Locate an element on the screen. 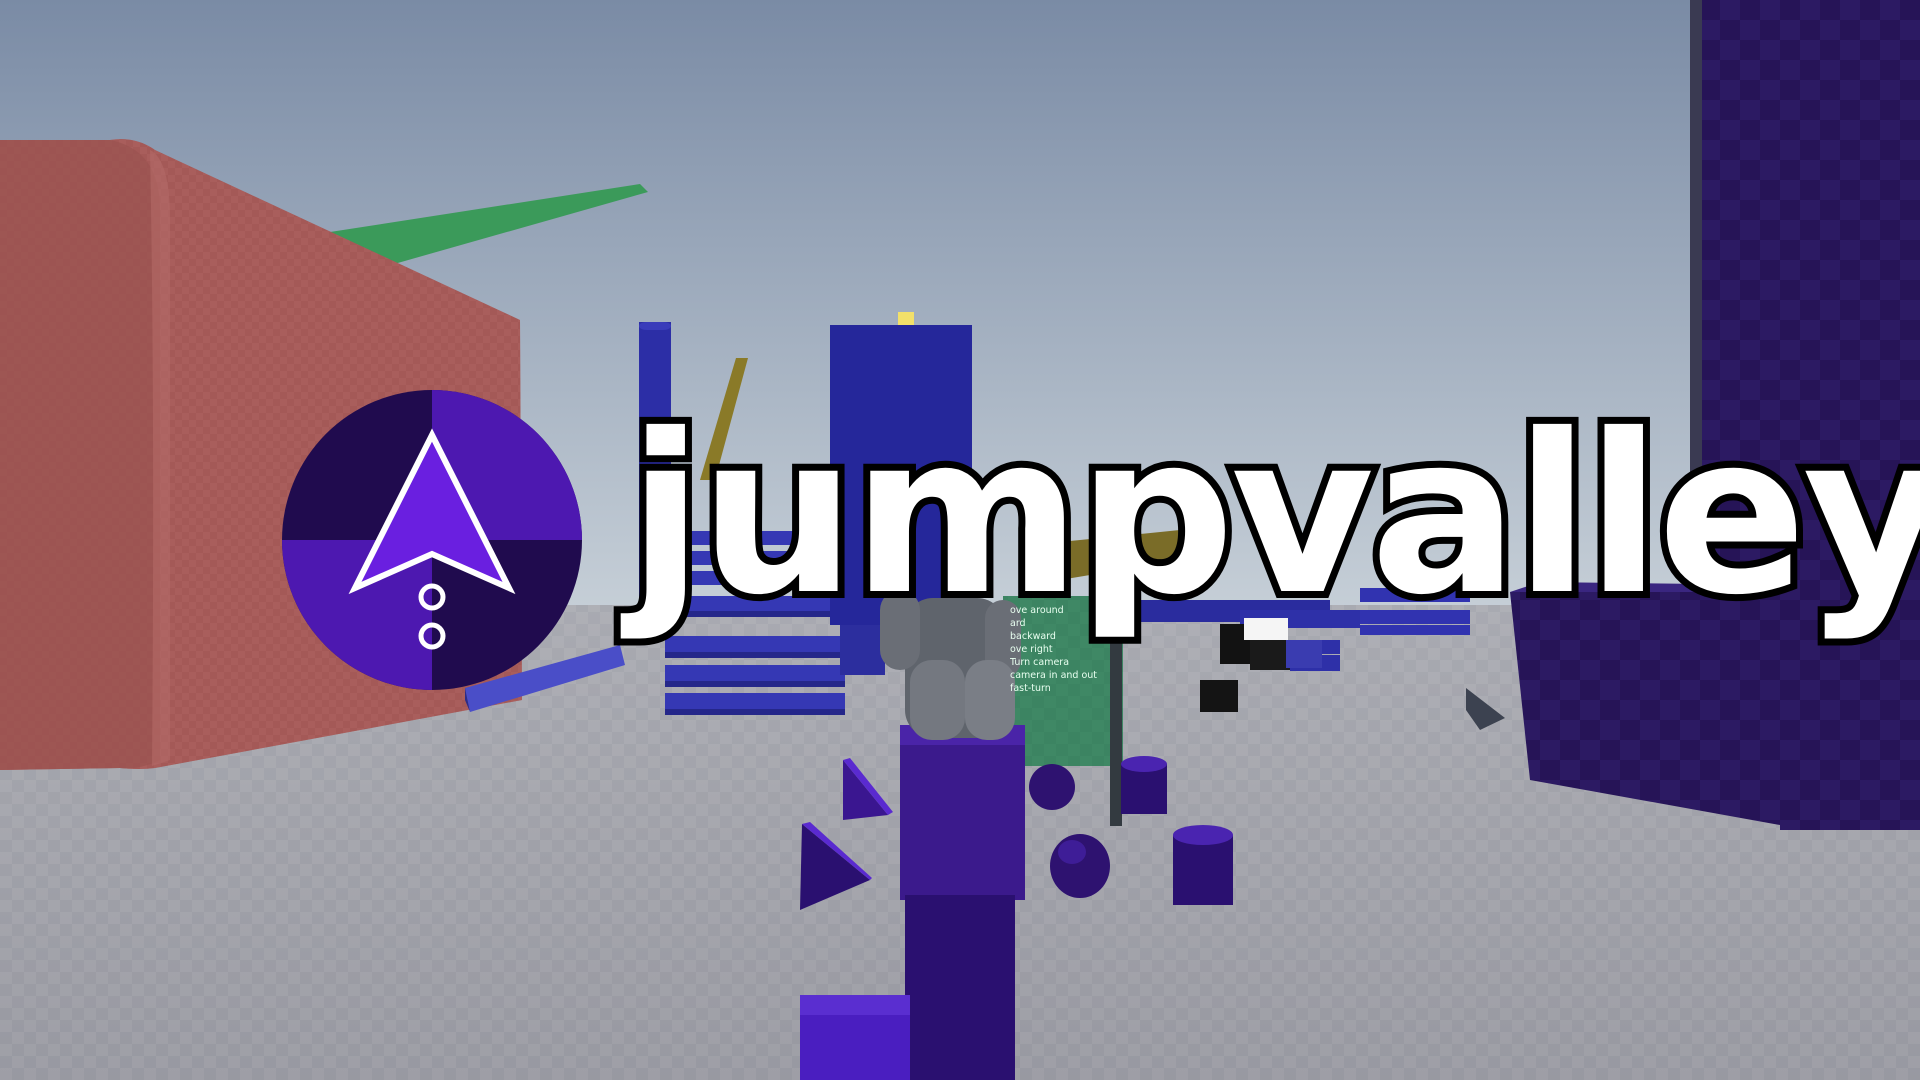 Image resolution: width=1920 pixels, height=1080 pixels. sign-line: camera in and out is located at coordinates (1054, 675).